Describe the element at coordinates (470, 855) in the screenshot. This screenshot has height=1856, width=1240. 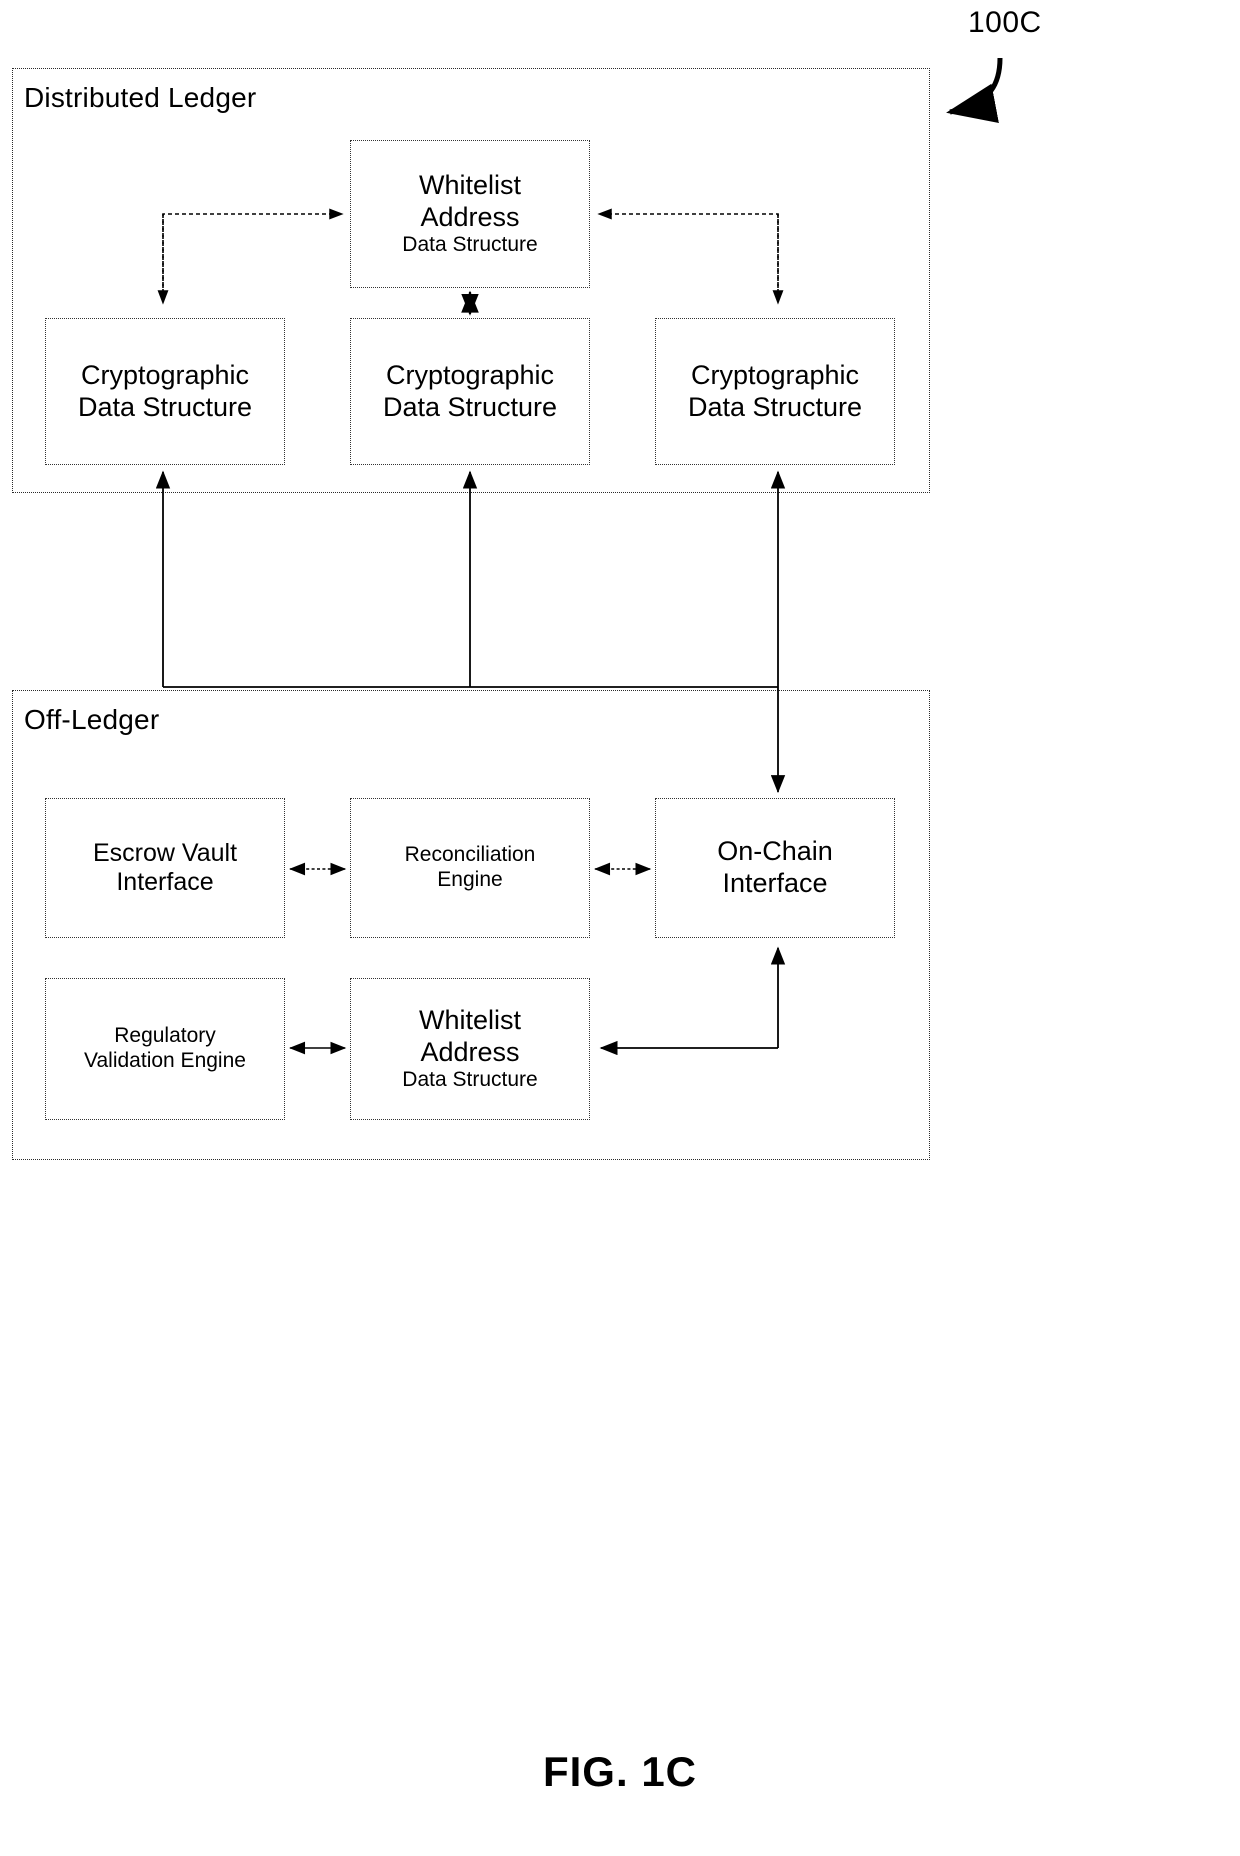
I see `node-reconciliation-line1: Reconciliation` at that location.